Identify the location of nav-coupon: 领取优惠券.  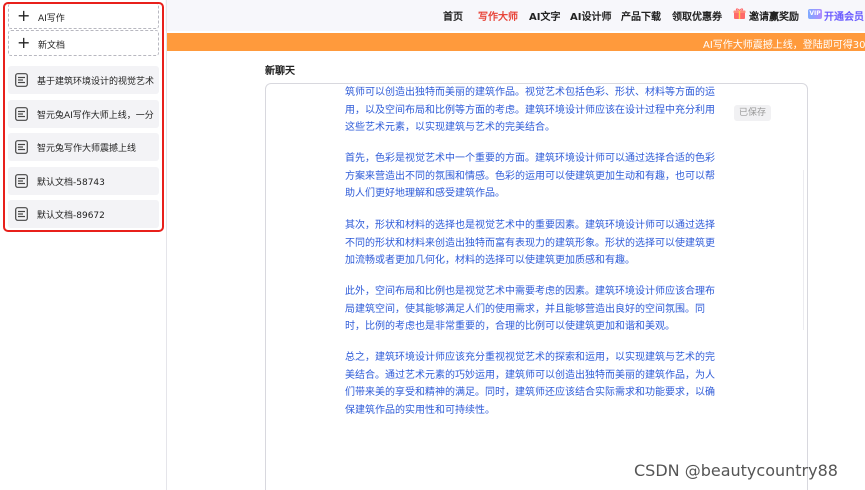
(697, 15).